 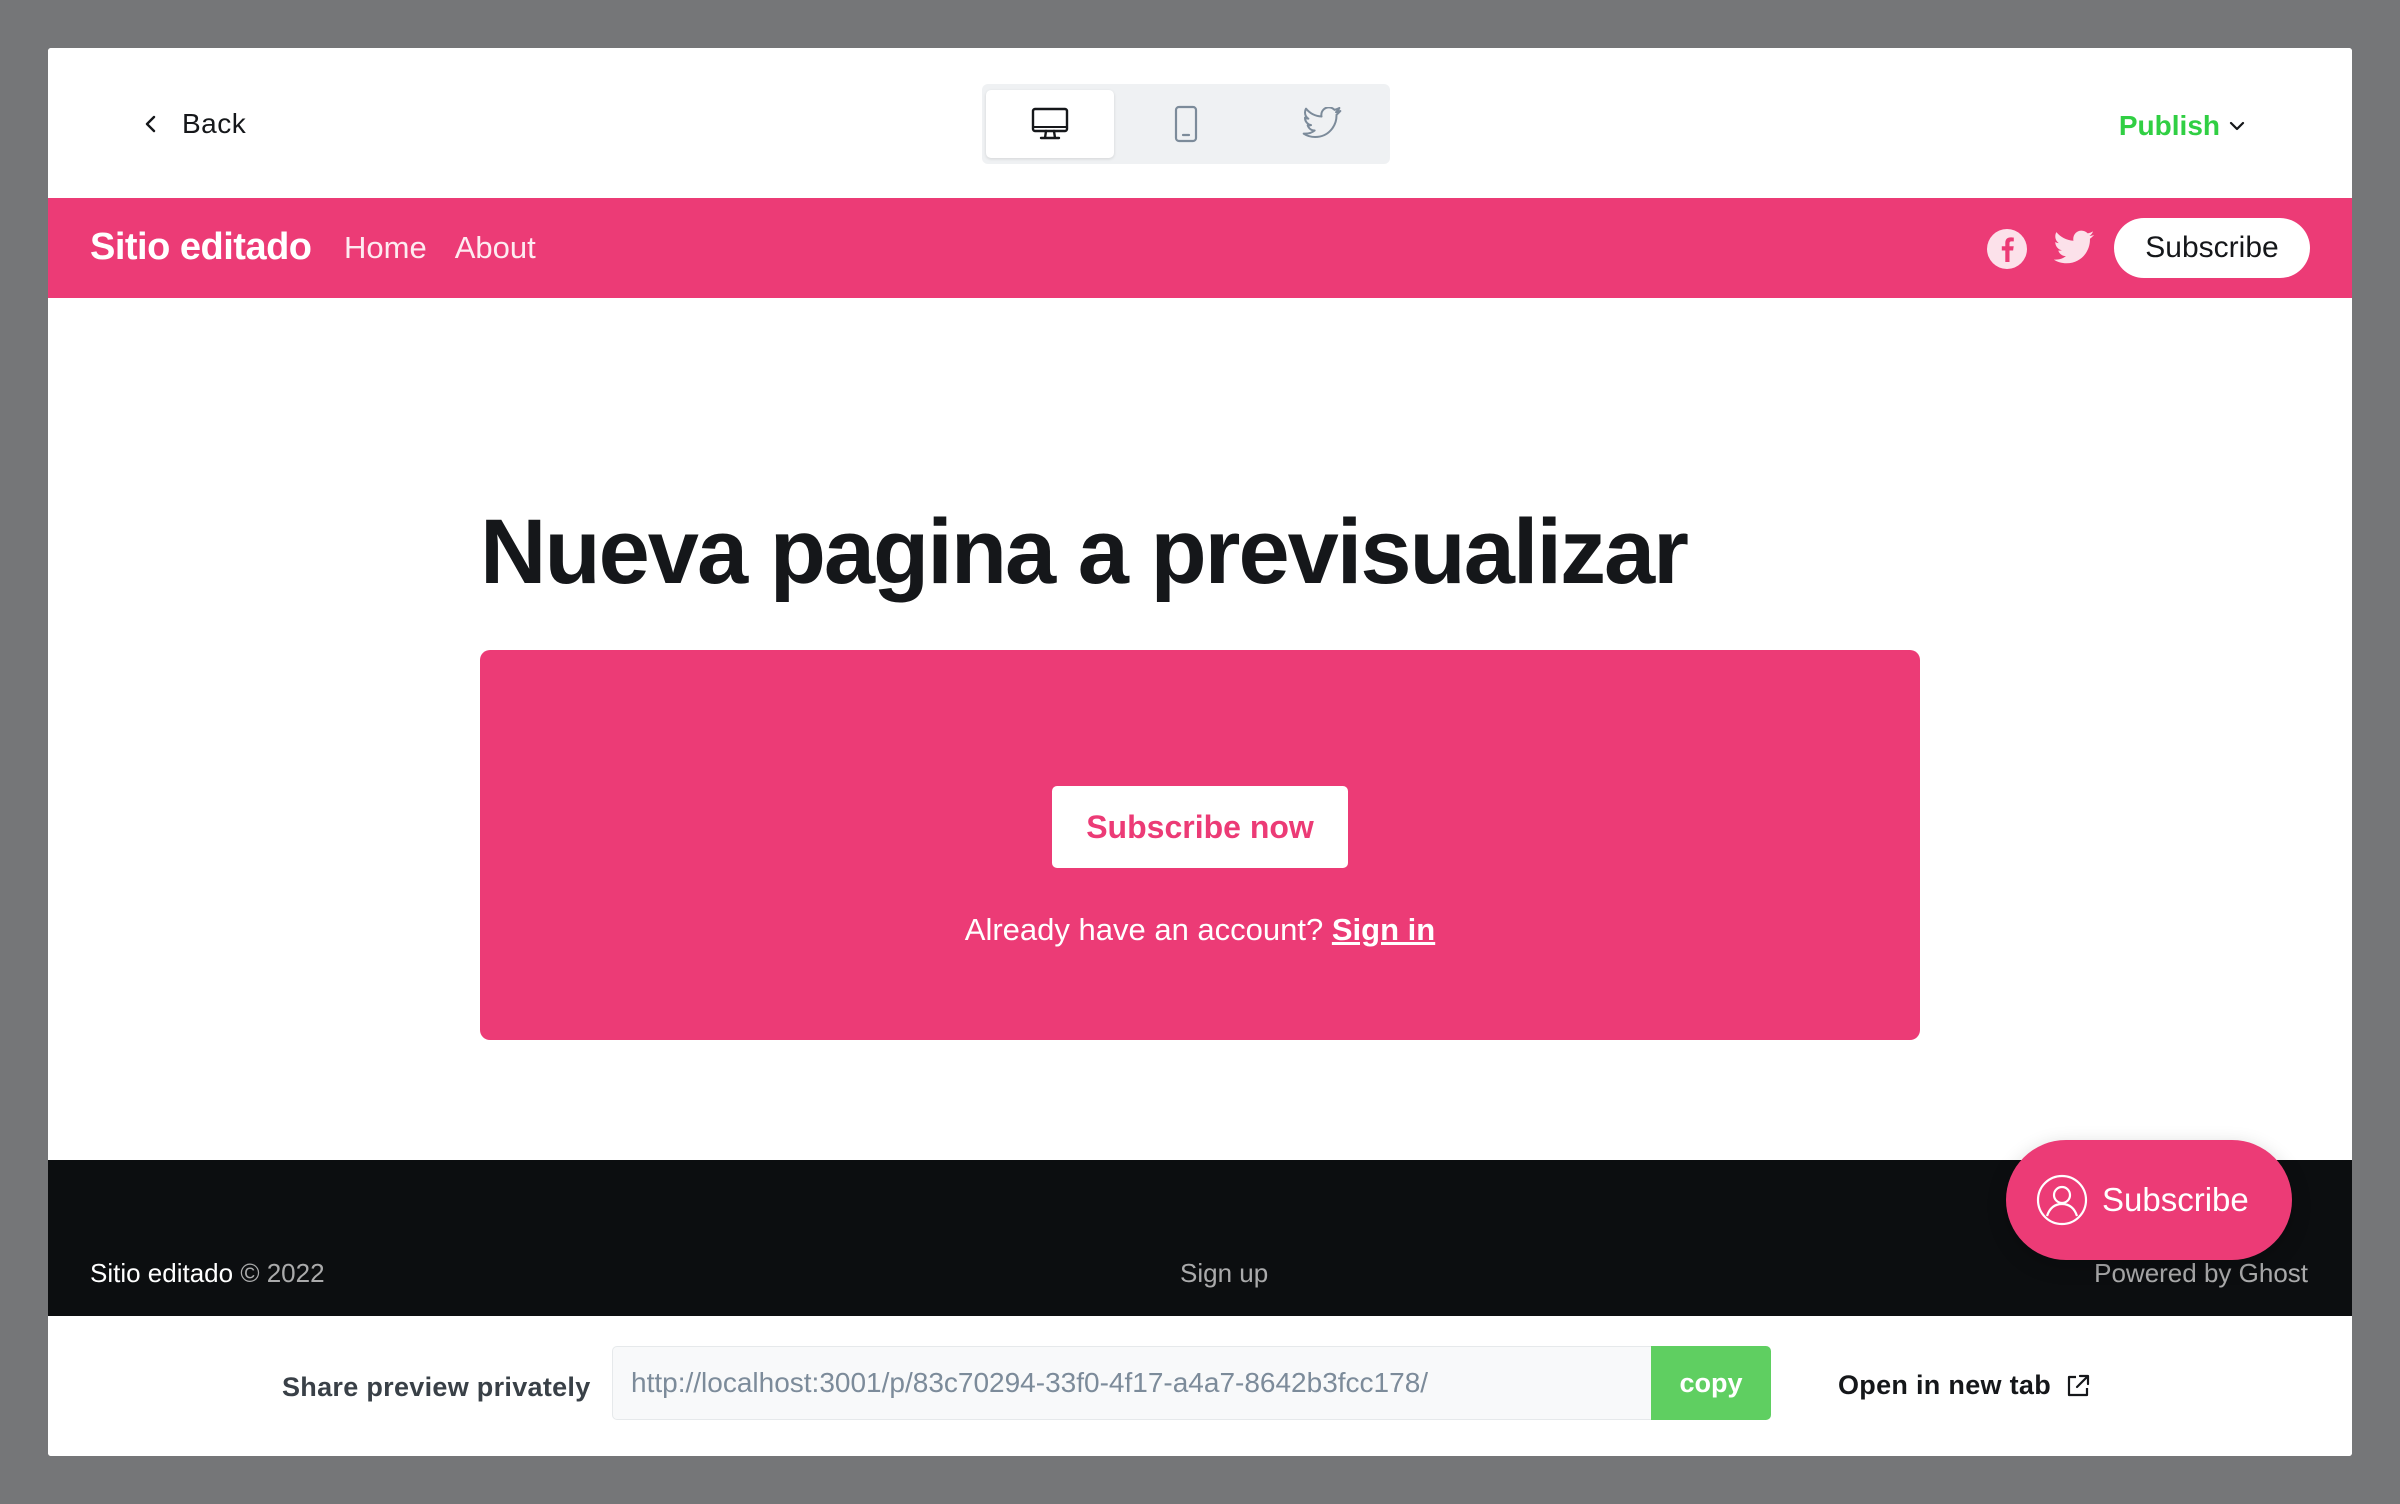 I want to click on account-prompt-text: Already have an account?, so click(x=1144, y=929).